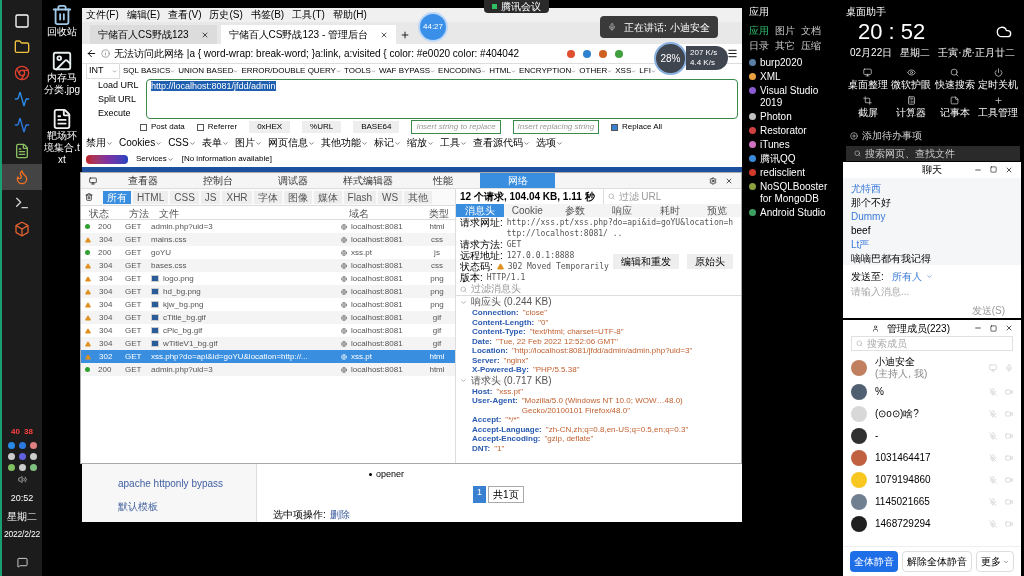 The height and width of the screenshot is (576, 1024). What do you see at coordinates (874, 561) in the screenshot?
I see `action-button: 全体静音` at bounding box center [874, 561].